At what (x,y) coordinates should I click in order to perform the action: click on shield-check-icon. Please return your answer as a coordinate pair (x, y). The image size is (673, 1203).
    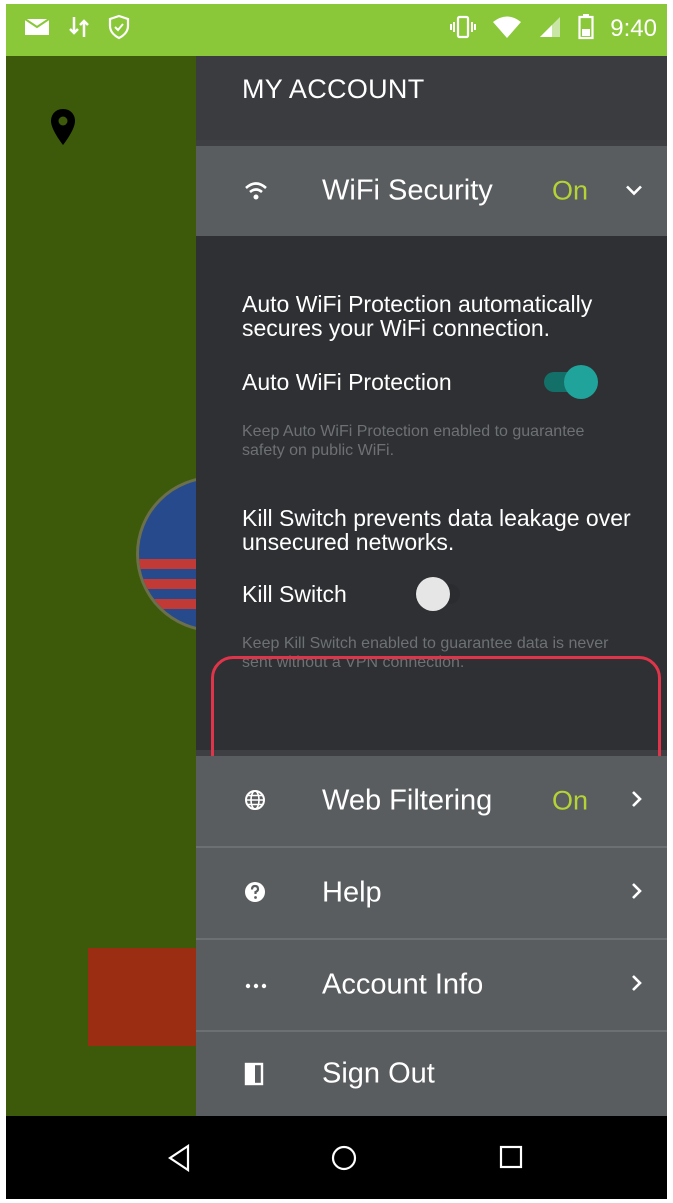
    Looking at the image, I should click on (119, 29).